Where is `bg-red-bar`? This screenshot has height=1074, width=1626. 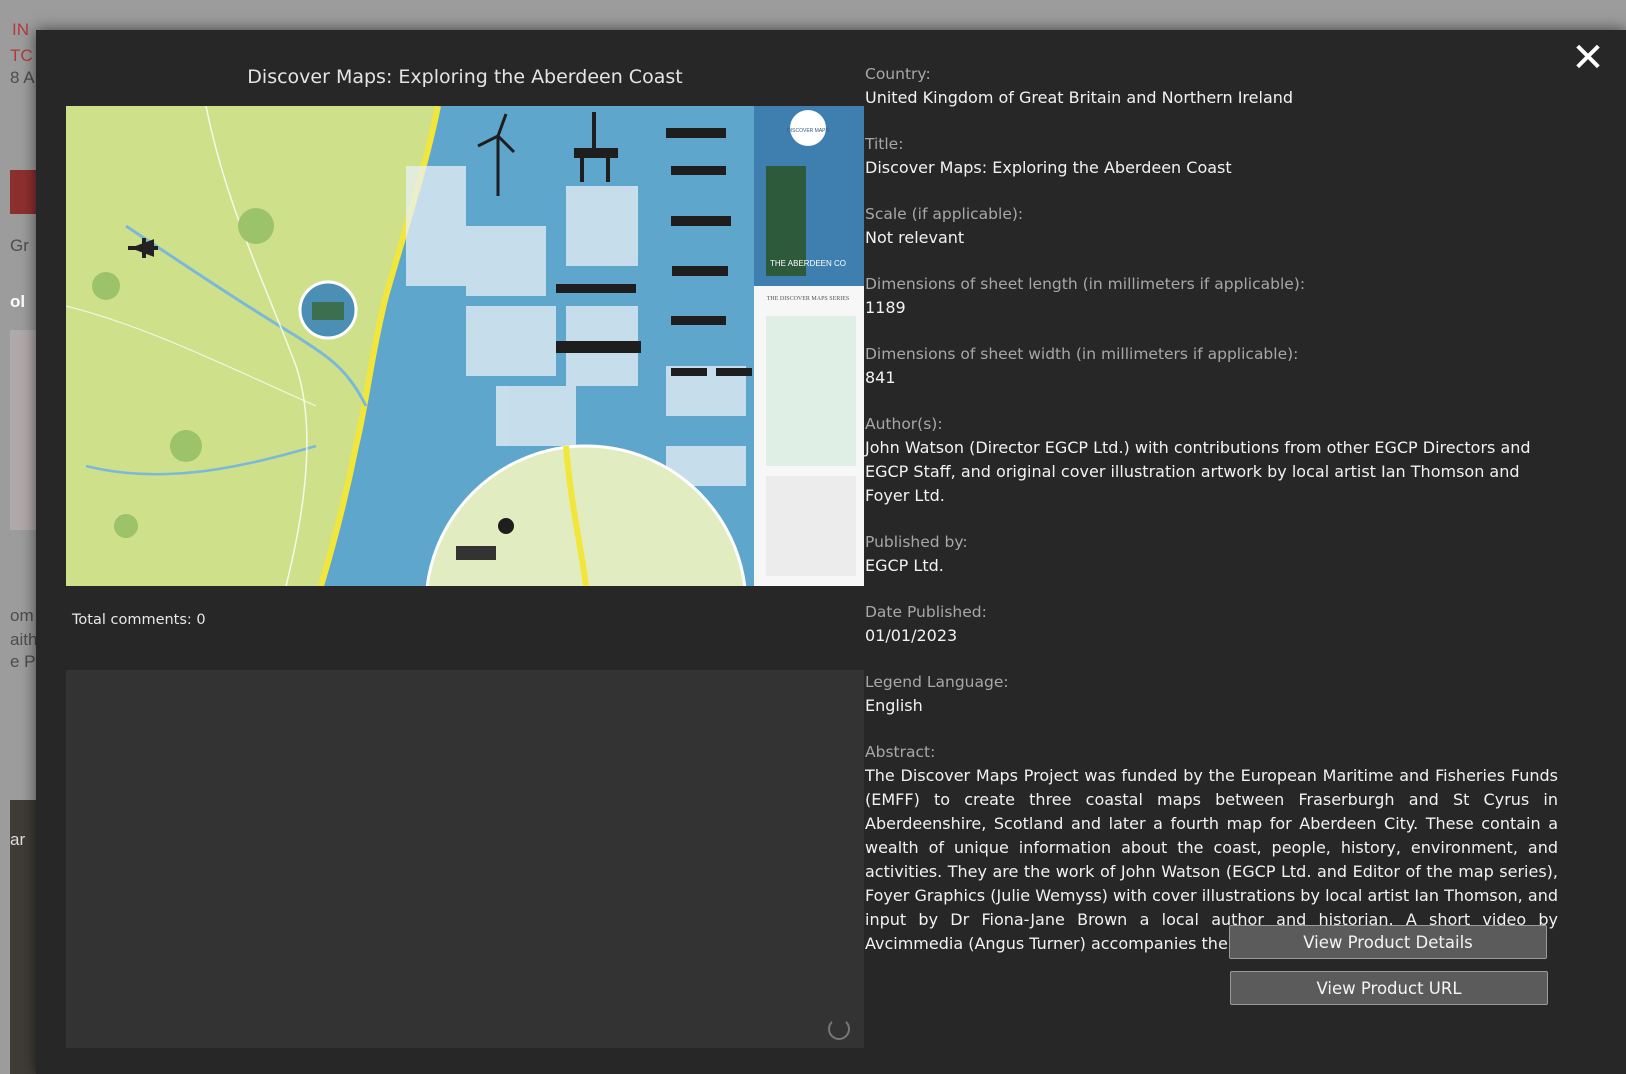 bg-red-bar is located at coordinates (23, 192).